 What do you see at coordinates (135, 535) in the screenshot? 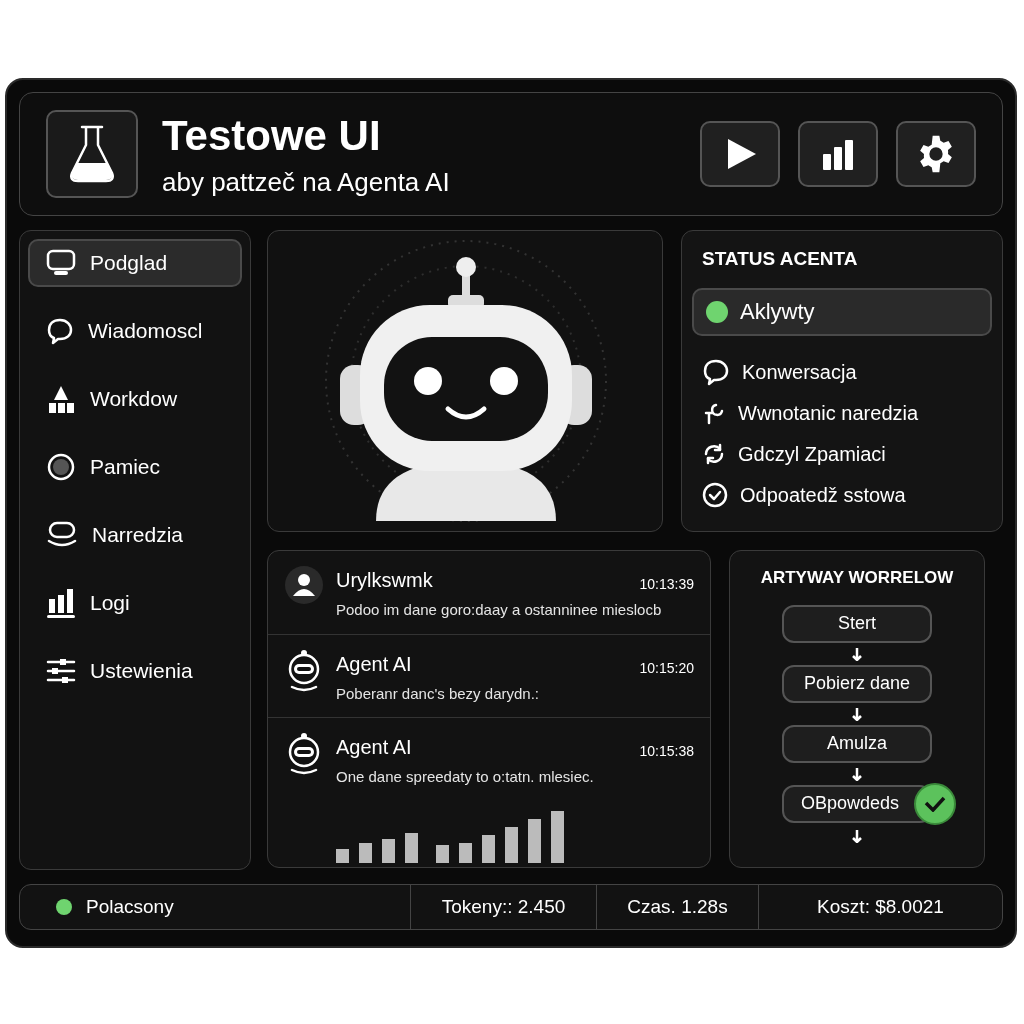
I see `sidebar-item: Narredzia` at bounding box center [135, 535].